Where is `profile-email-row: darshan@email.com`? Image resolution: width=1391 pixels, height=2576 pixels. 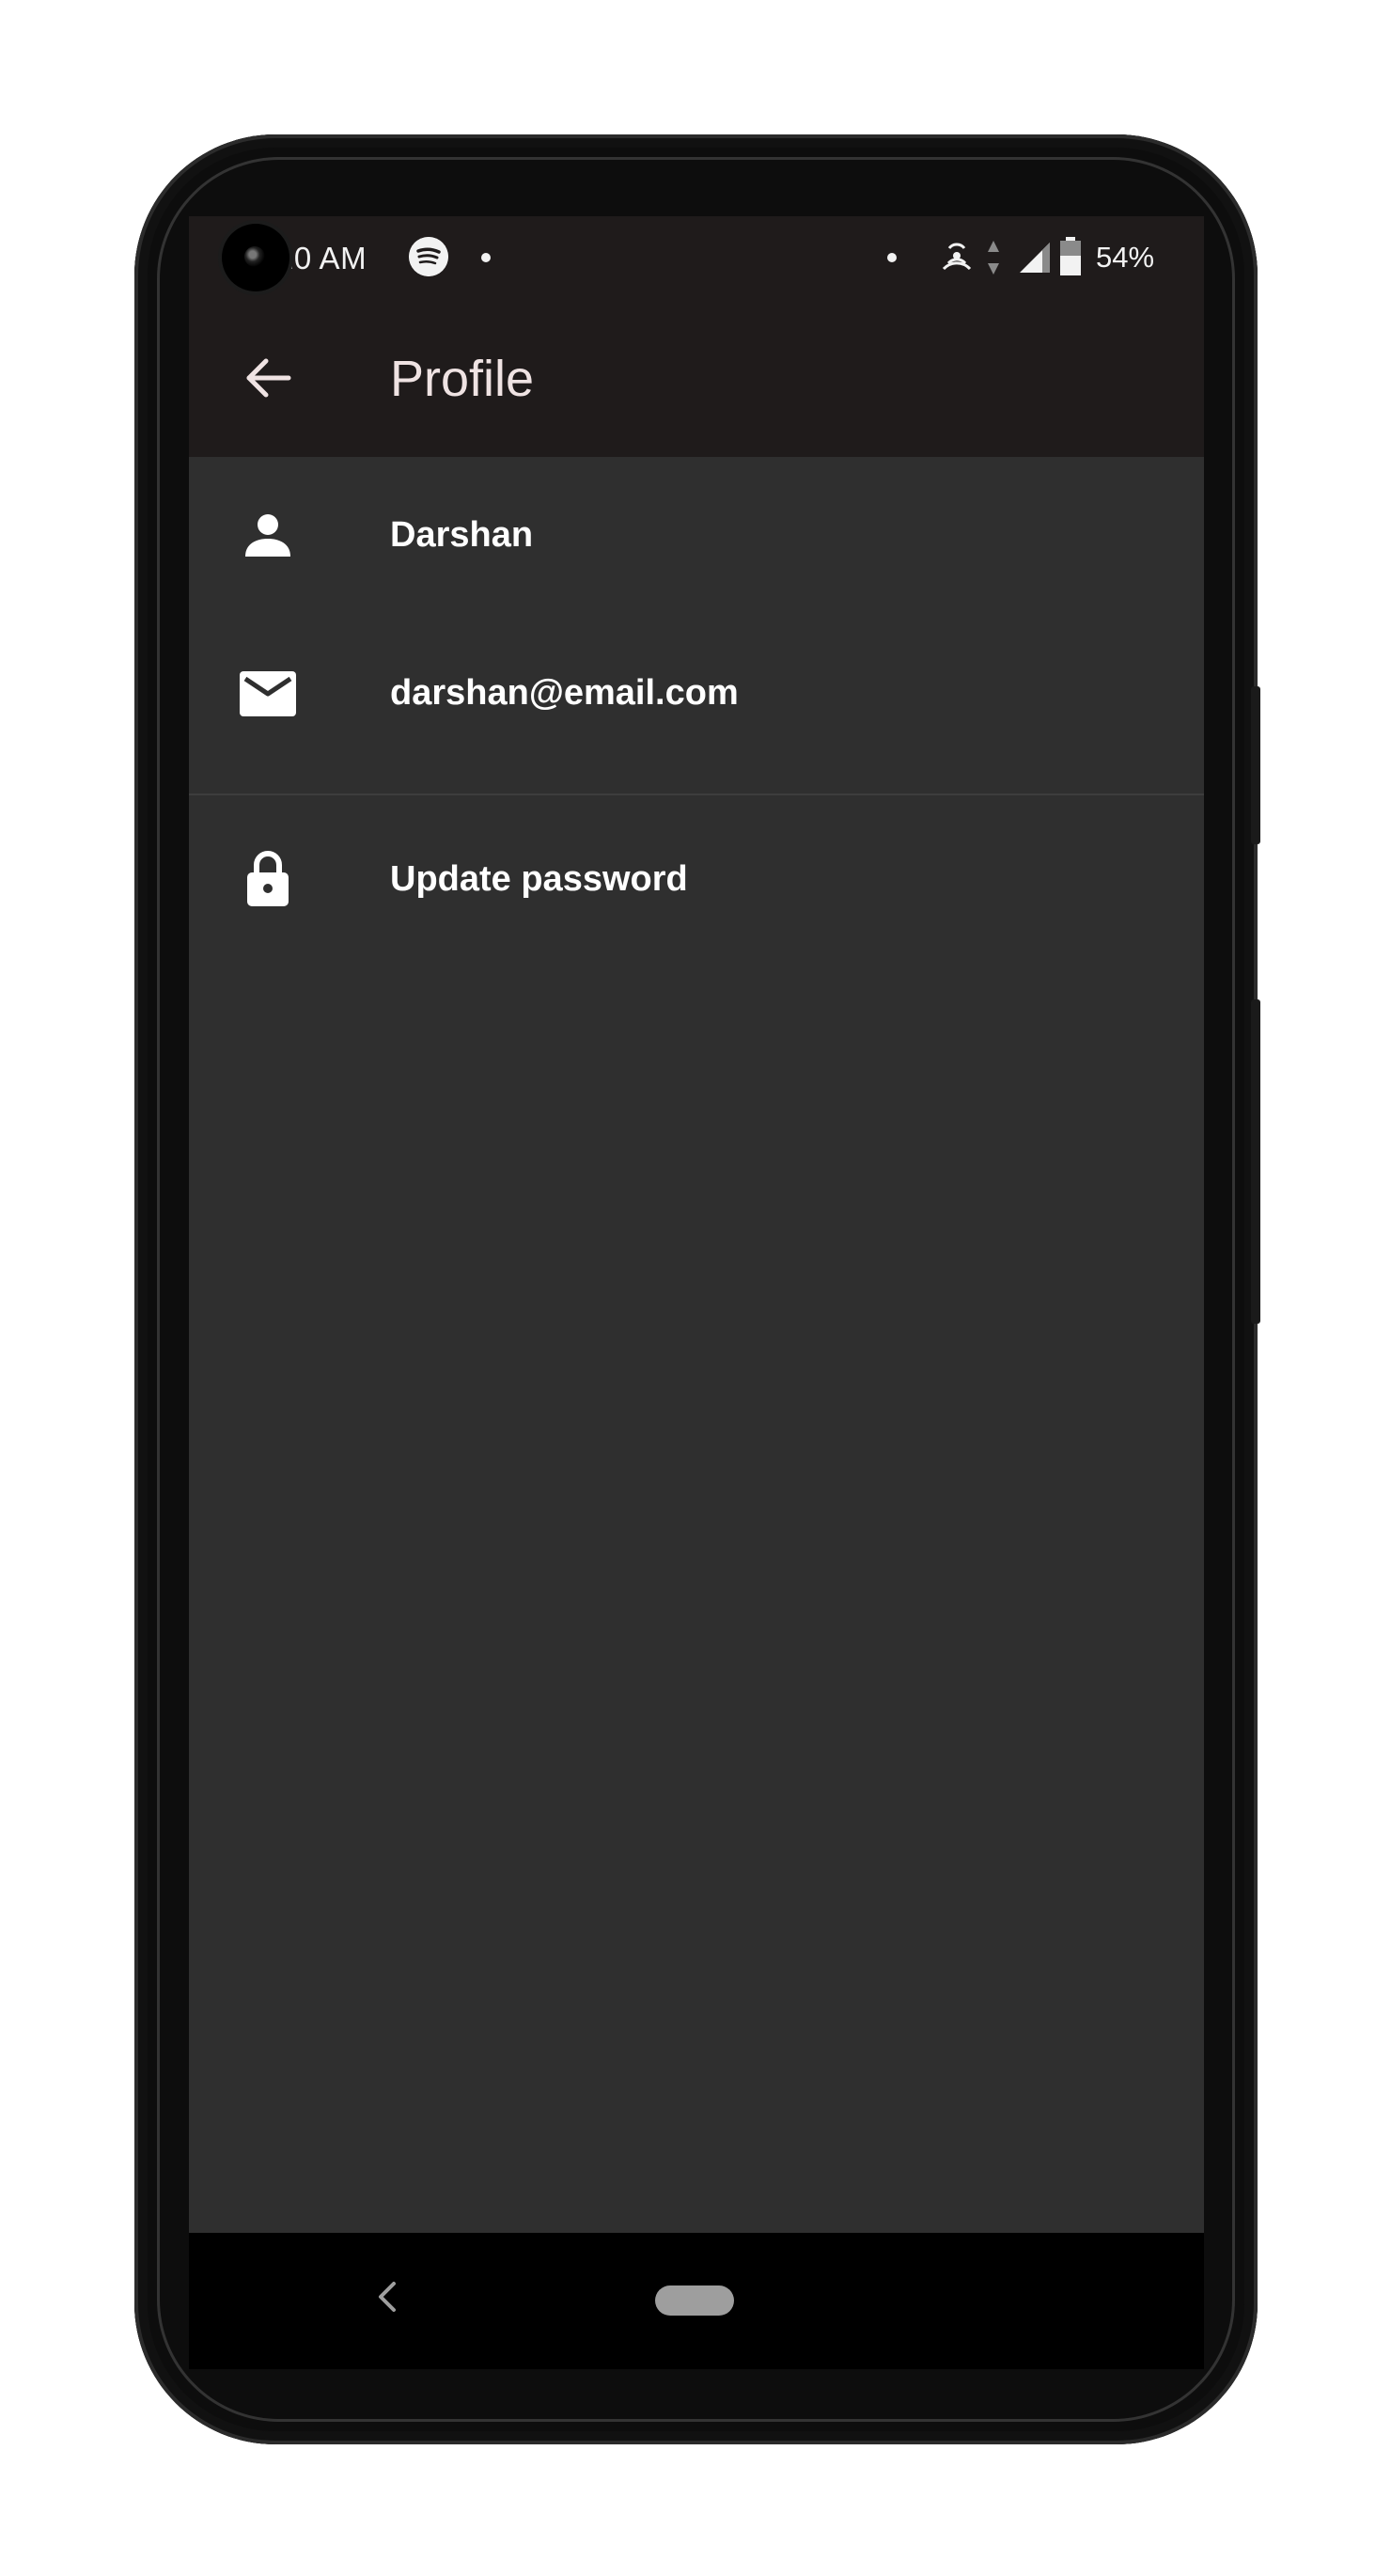
profile-email-row: darshan@email.com is located at coordinates (696, 694).